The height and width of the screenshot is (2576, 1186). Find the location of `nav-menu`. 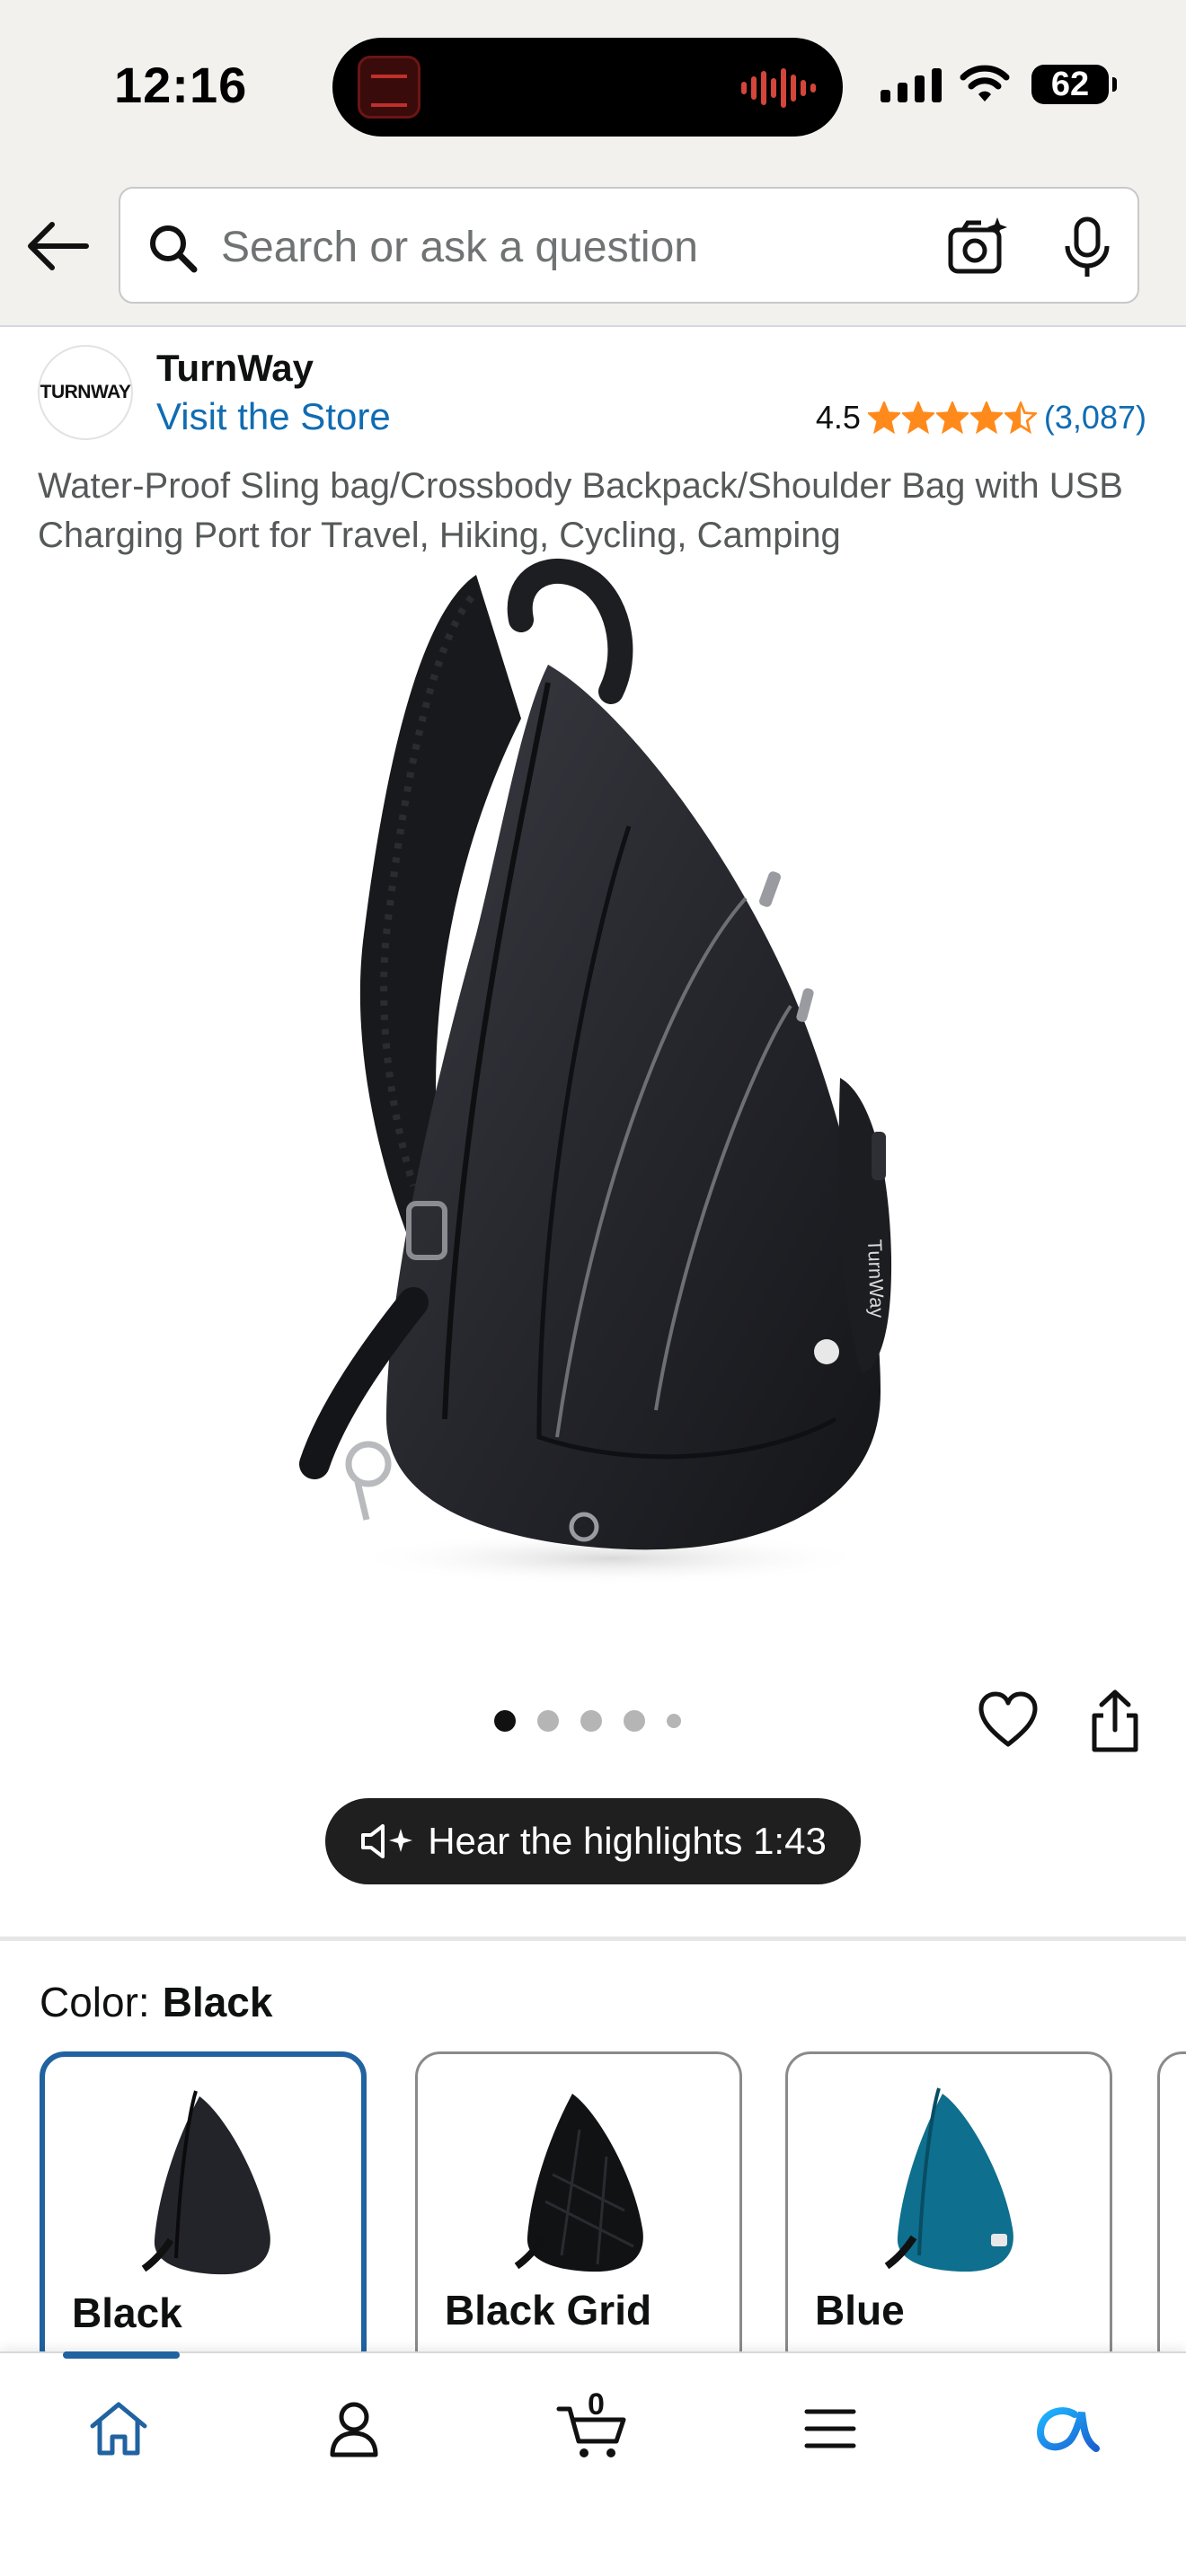

nav-menu is located at coordinates (830, 2429).